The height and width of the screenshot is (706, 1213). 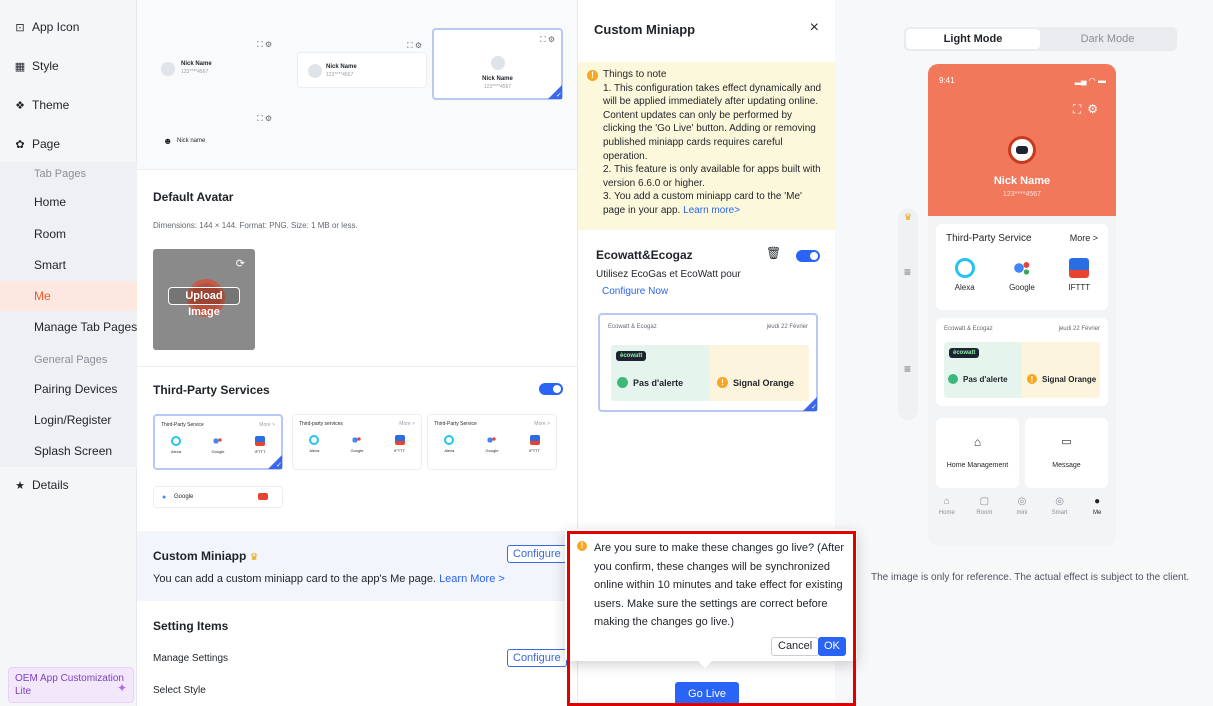 What do you see at coordinates (1097, 501) in the screenshot?
I see `me-tab-icon: ●` at bounding box center [1097, 501].